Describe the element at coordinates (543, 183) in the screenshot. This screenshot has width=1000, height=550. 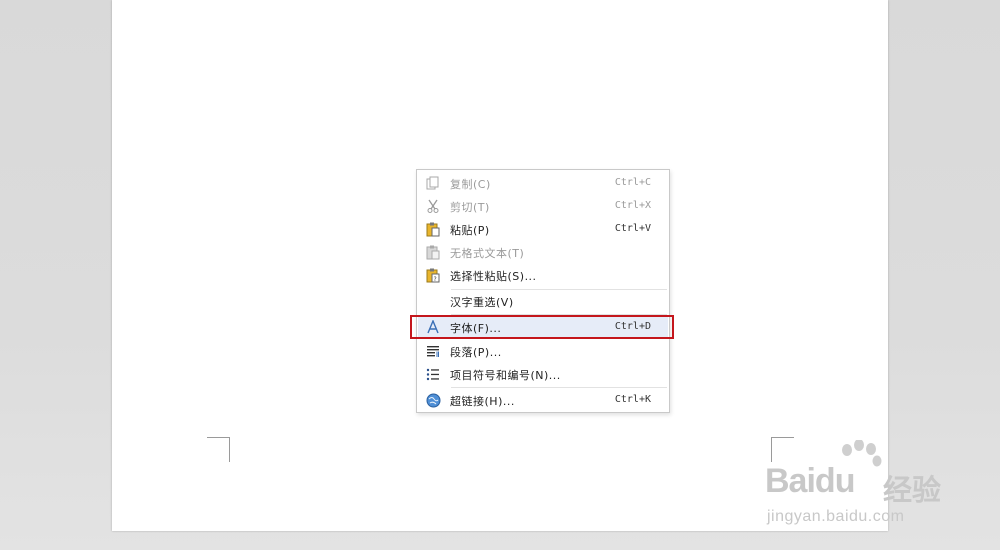
I see `menu-item-copy: 复制(C) Ctrl+C` at that location.